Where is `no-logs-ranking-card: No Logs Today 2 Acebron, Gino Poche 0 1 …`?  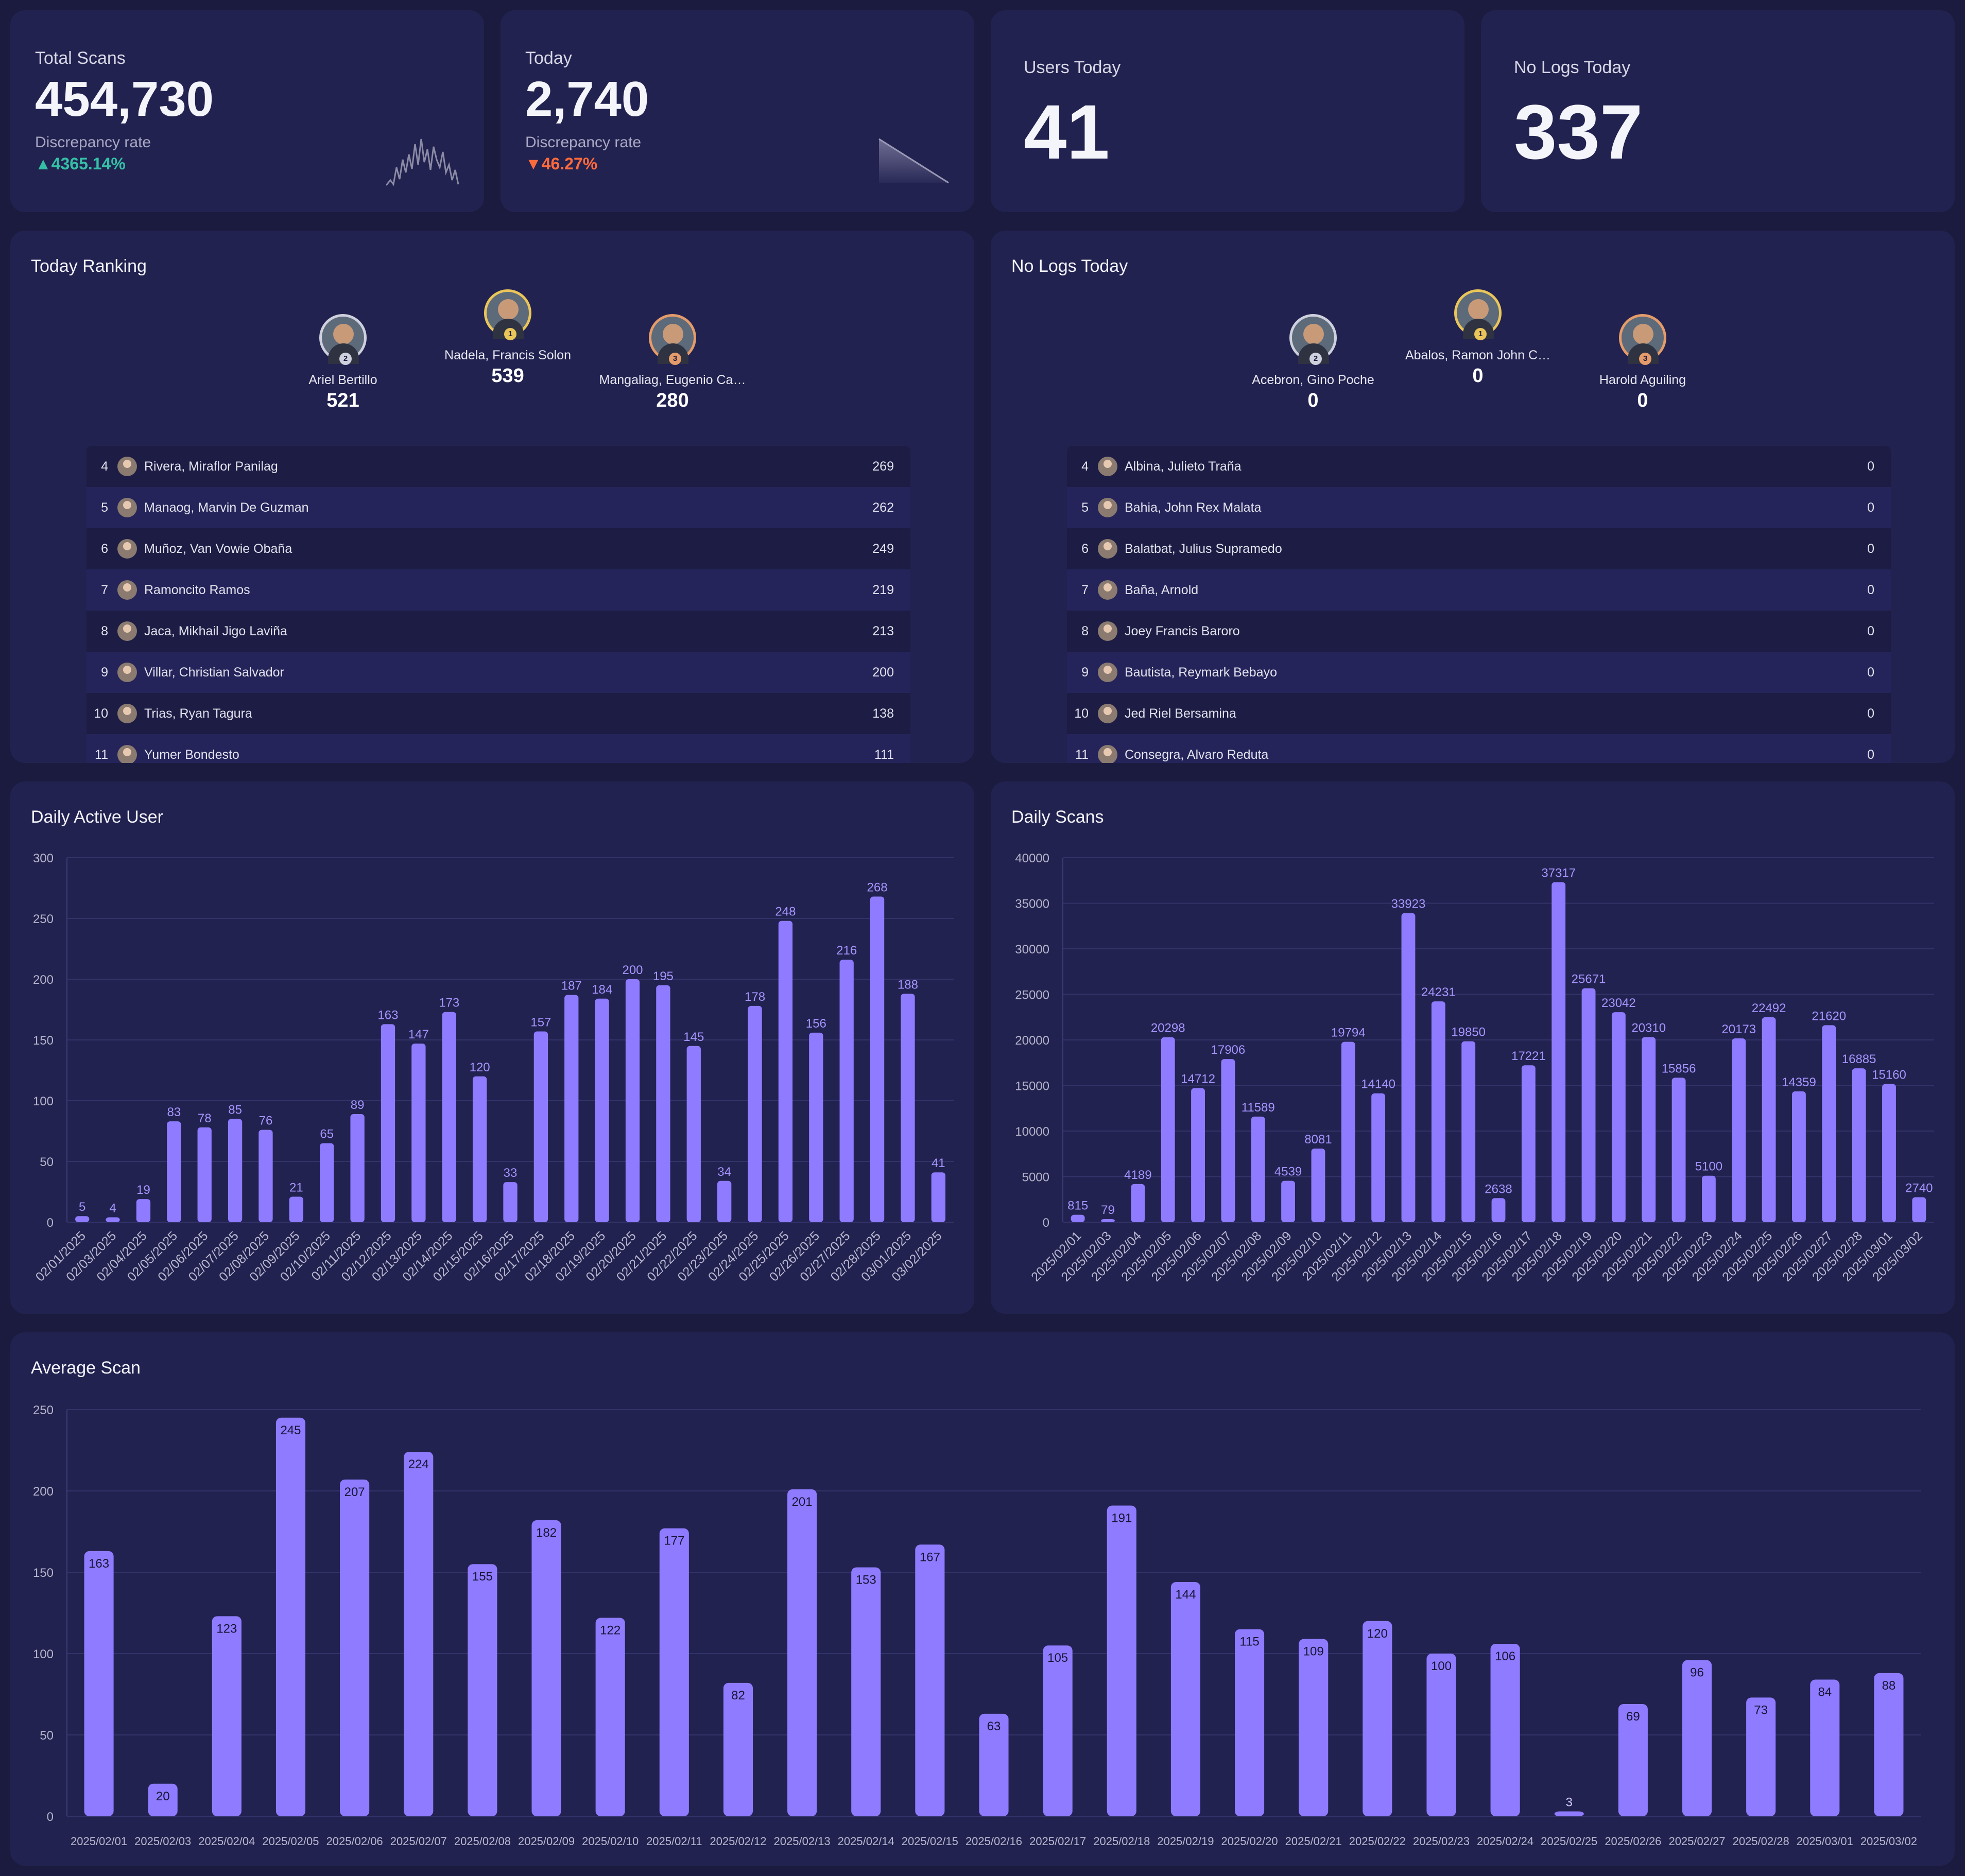 no-logs-ranking-card: No Logs Today 2 Acebron, Gino Poche 0 1 … is located at coordinates (1473, 497).